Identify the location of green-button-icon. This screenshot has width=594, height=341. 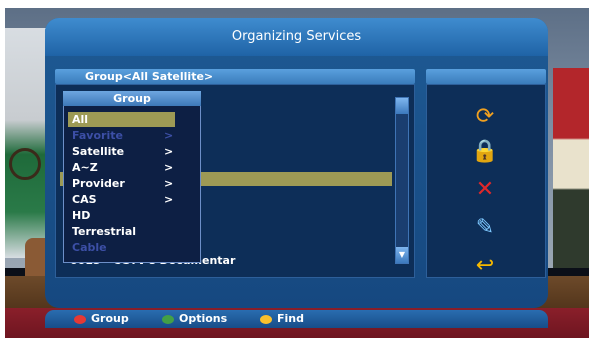
(168, 319).